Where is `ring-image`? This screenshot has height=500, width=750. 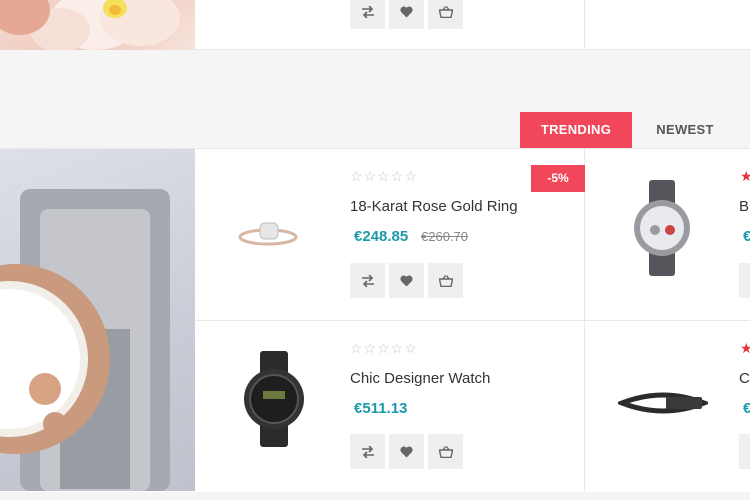
ring-image is located at coordinates (268, 234).